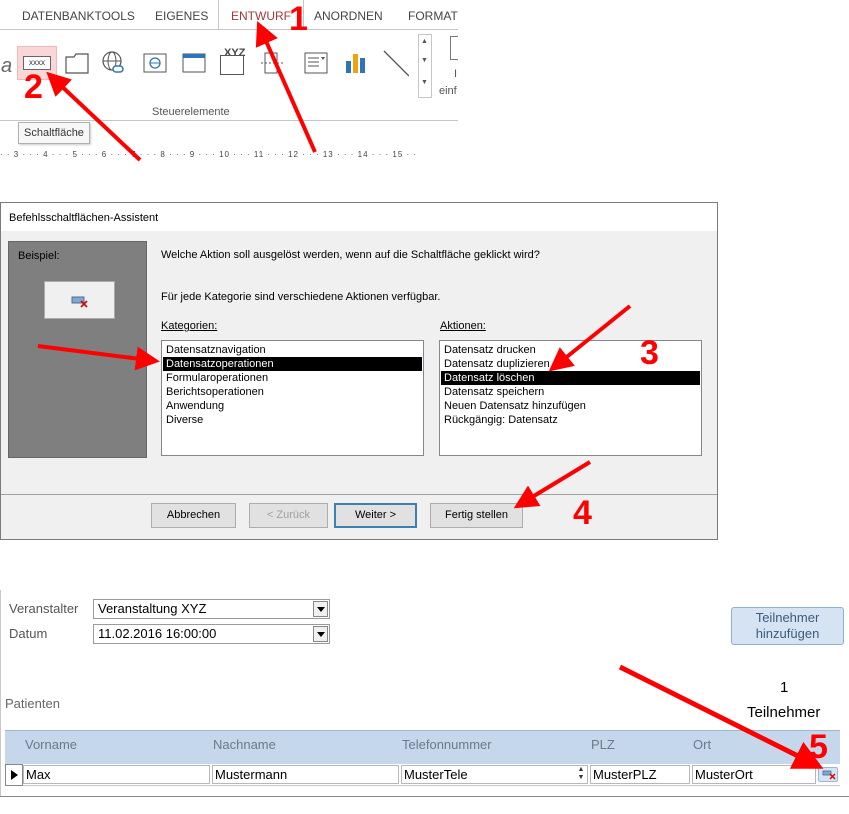 Image resolution: width=849 pixels, height=814 pixels. I want to click on cell-ort: MusterOrt, so click(754, 774).